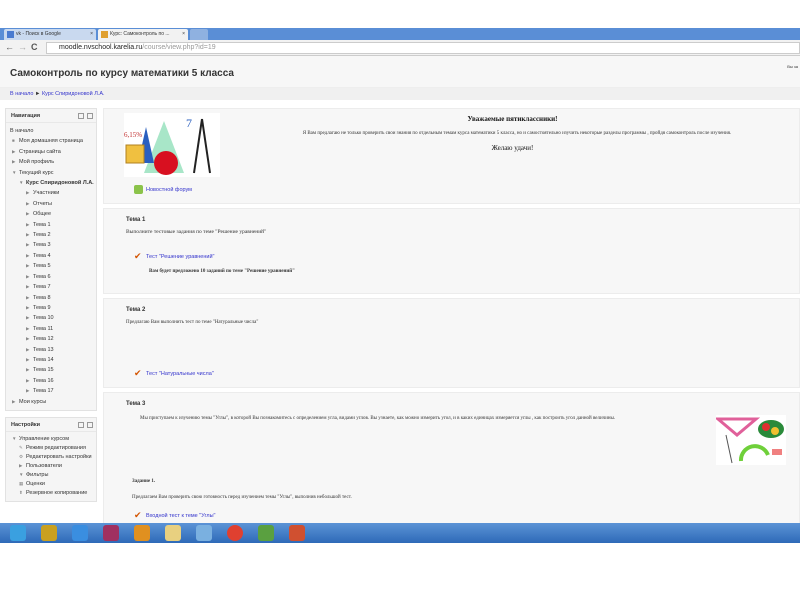 Image resolution: width=800 pixels, height=600 pixels. Describe the element at coordinates (142, 533) in the screenshot. I see `mail-icon` at that location.